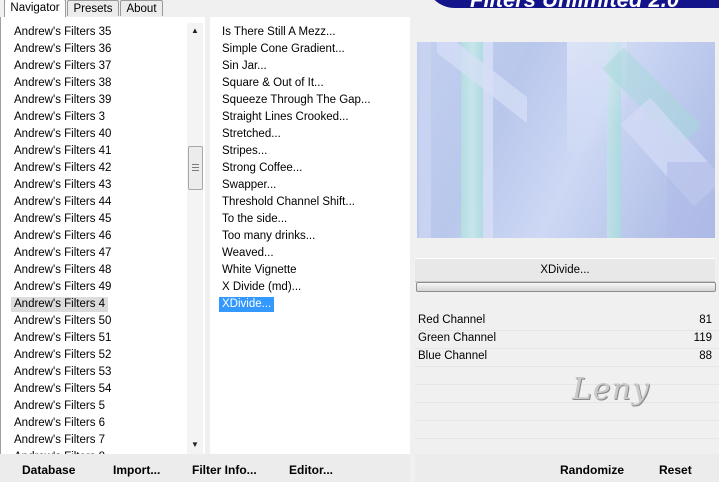 This screenshot has height=482, width=719. Describe the element at coordinates (62, 134) in the screenshot. I see `category-list-item: Andrew's Filters 40` at that location.